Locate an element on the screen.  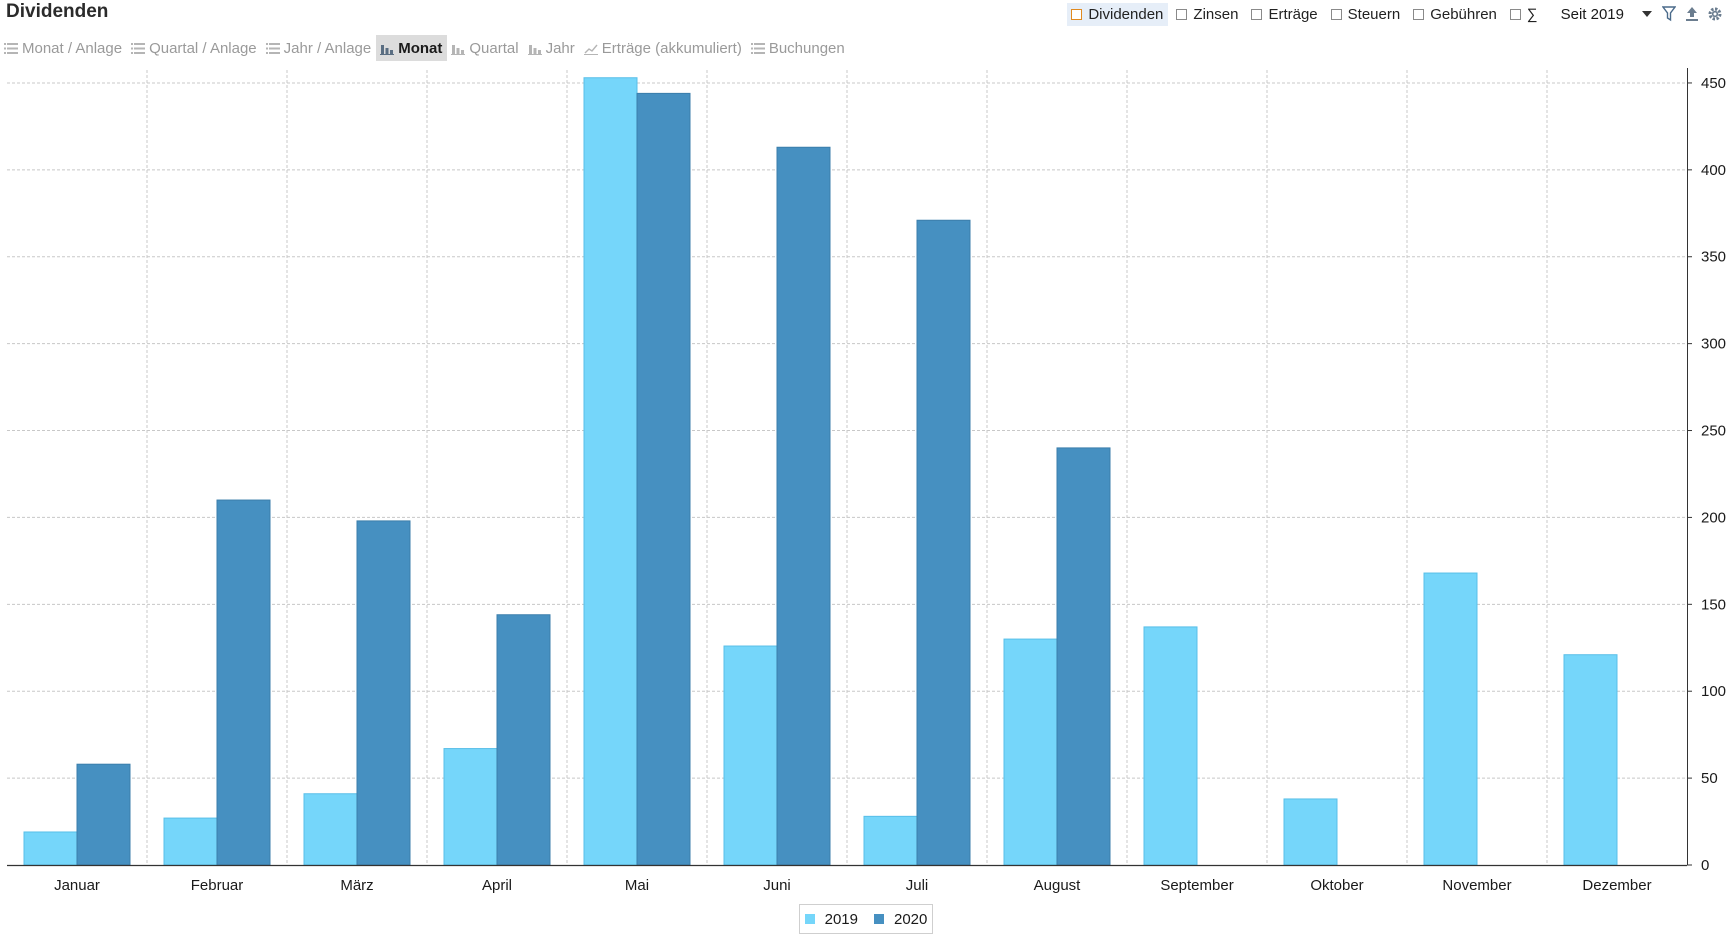
bar-2019-januar is located at coordinates (50, 848).